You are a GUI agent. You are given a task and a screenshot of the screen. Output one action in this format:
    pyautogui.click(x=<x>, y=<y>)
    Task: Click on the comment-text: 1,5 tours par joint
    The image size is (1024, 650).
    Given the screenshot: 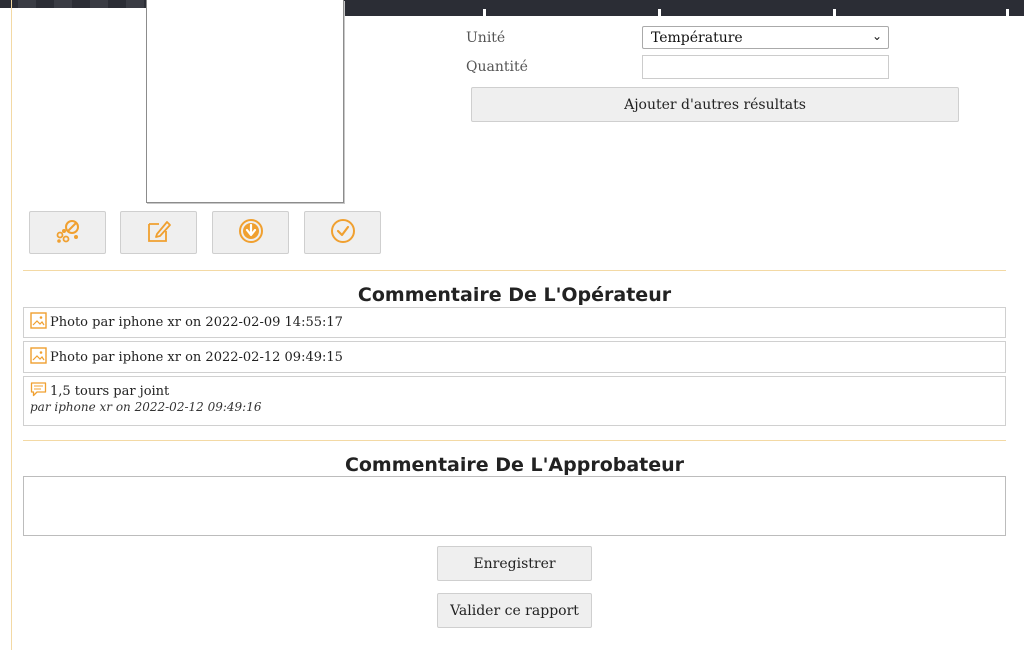 What is the action you would take?
    pyautogui.click(x=110, y=391)
    